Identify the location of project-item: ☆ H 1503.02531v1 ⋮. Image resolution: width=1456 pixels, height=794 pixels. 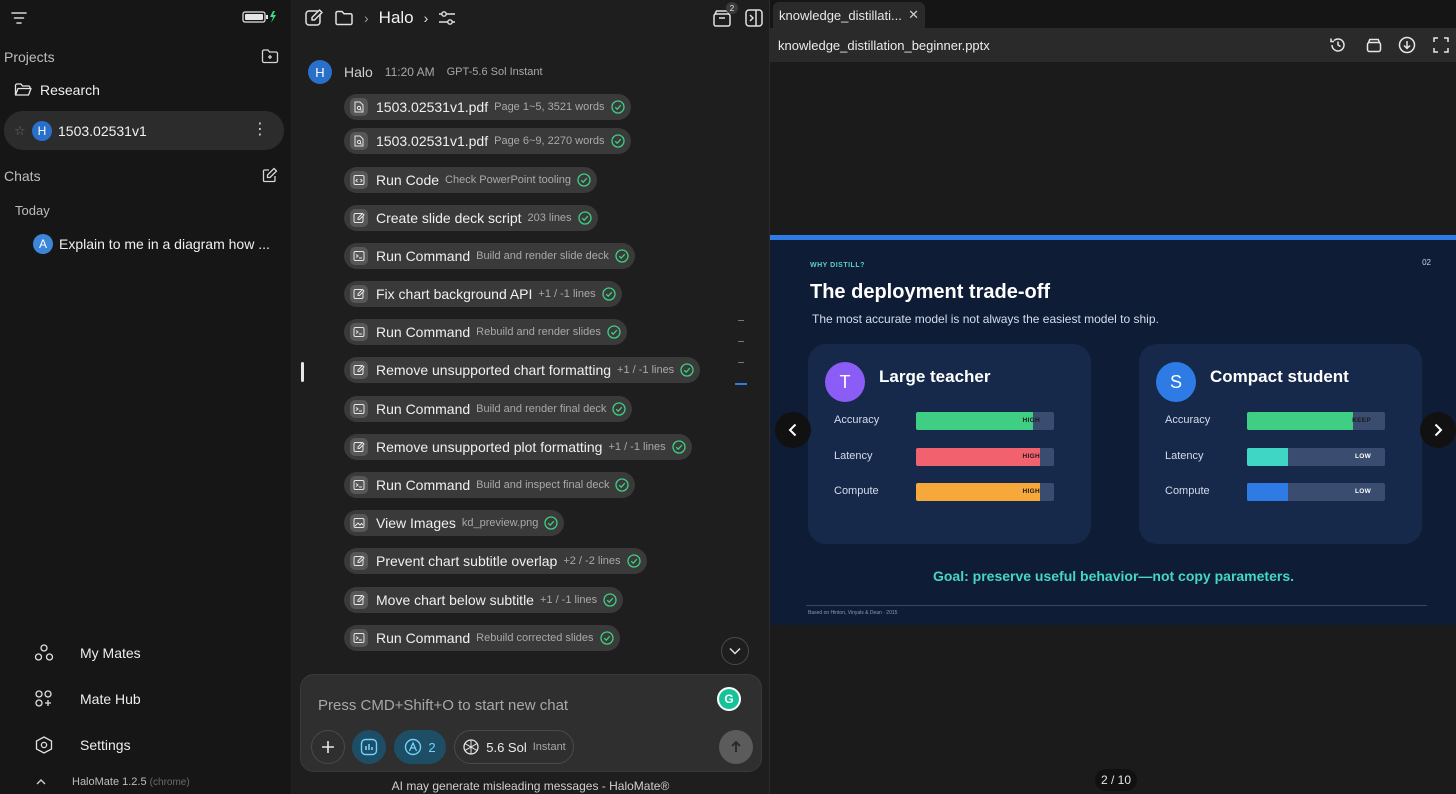
(144, 130).